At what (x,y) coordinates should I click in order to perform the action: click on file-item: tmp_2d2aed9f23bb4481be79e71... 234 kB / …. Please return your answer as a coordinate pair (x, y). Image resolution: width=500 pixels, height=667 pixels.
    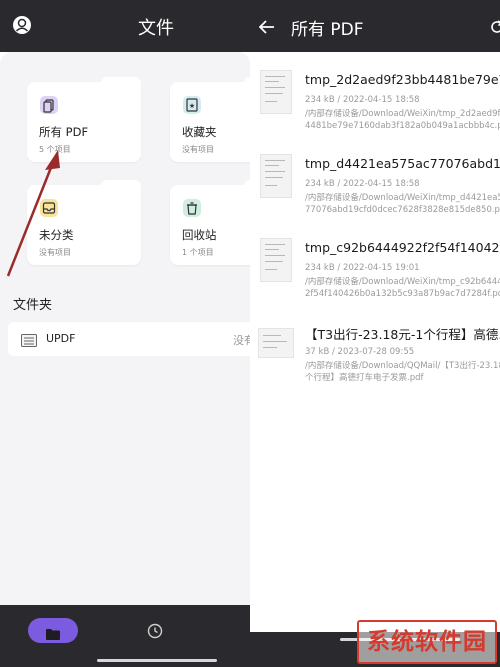
    Looking at the image, I should click on (375, 104).